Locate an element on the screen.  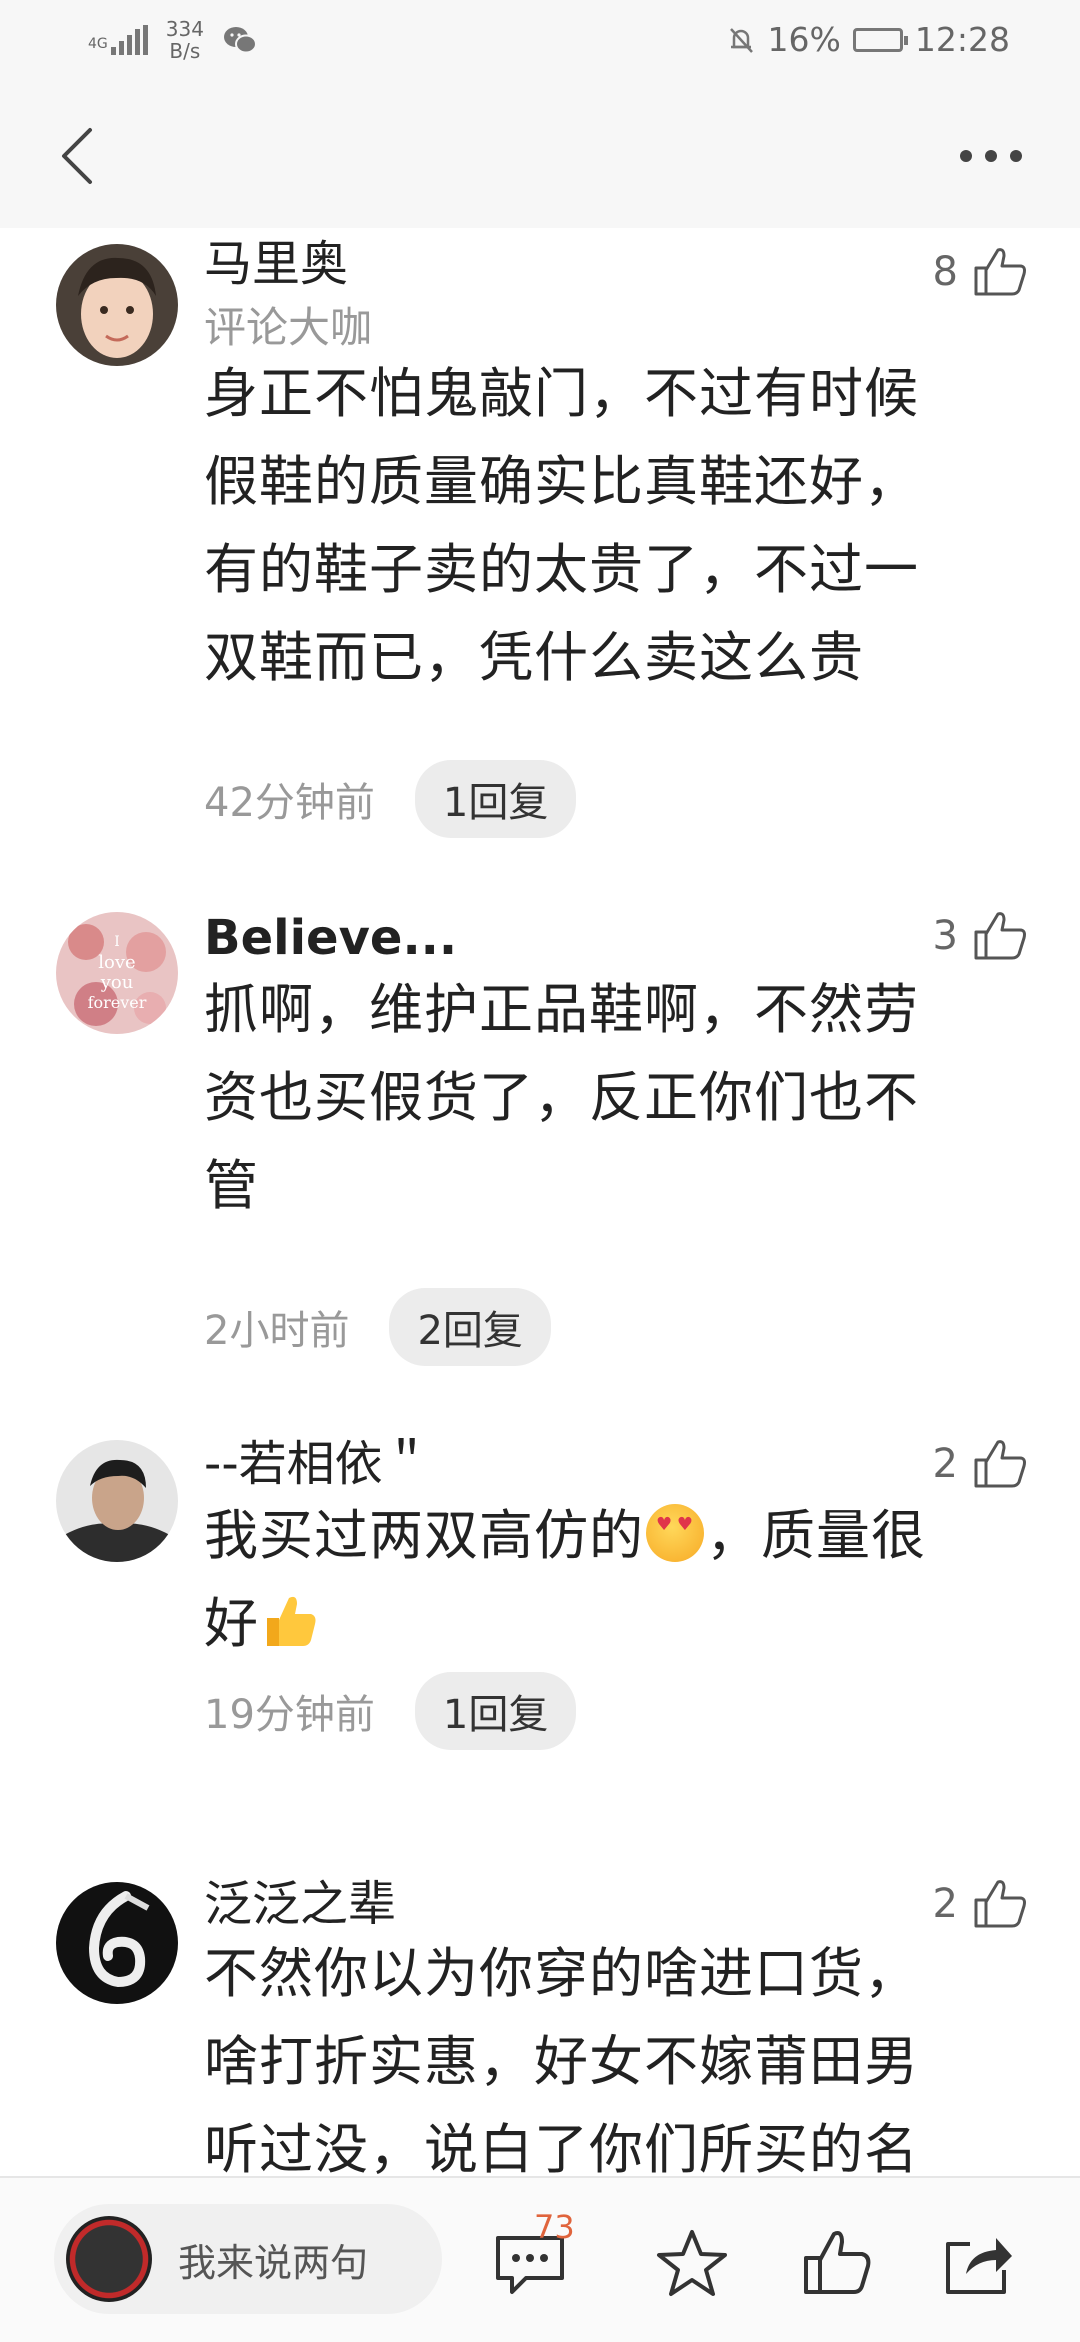
bottom-toolbar: 我来说两句 73 is located at coordinates (540, 2259).